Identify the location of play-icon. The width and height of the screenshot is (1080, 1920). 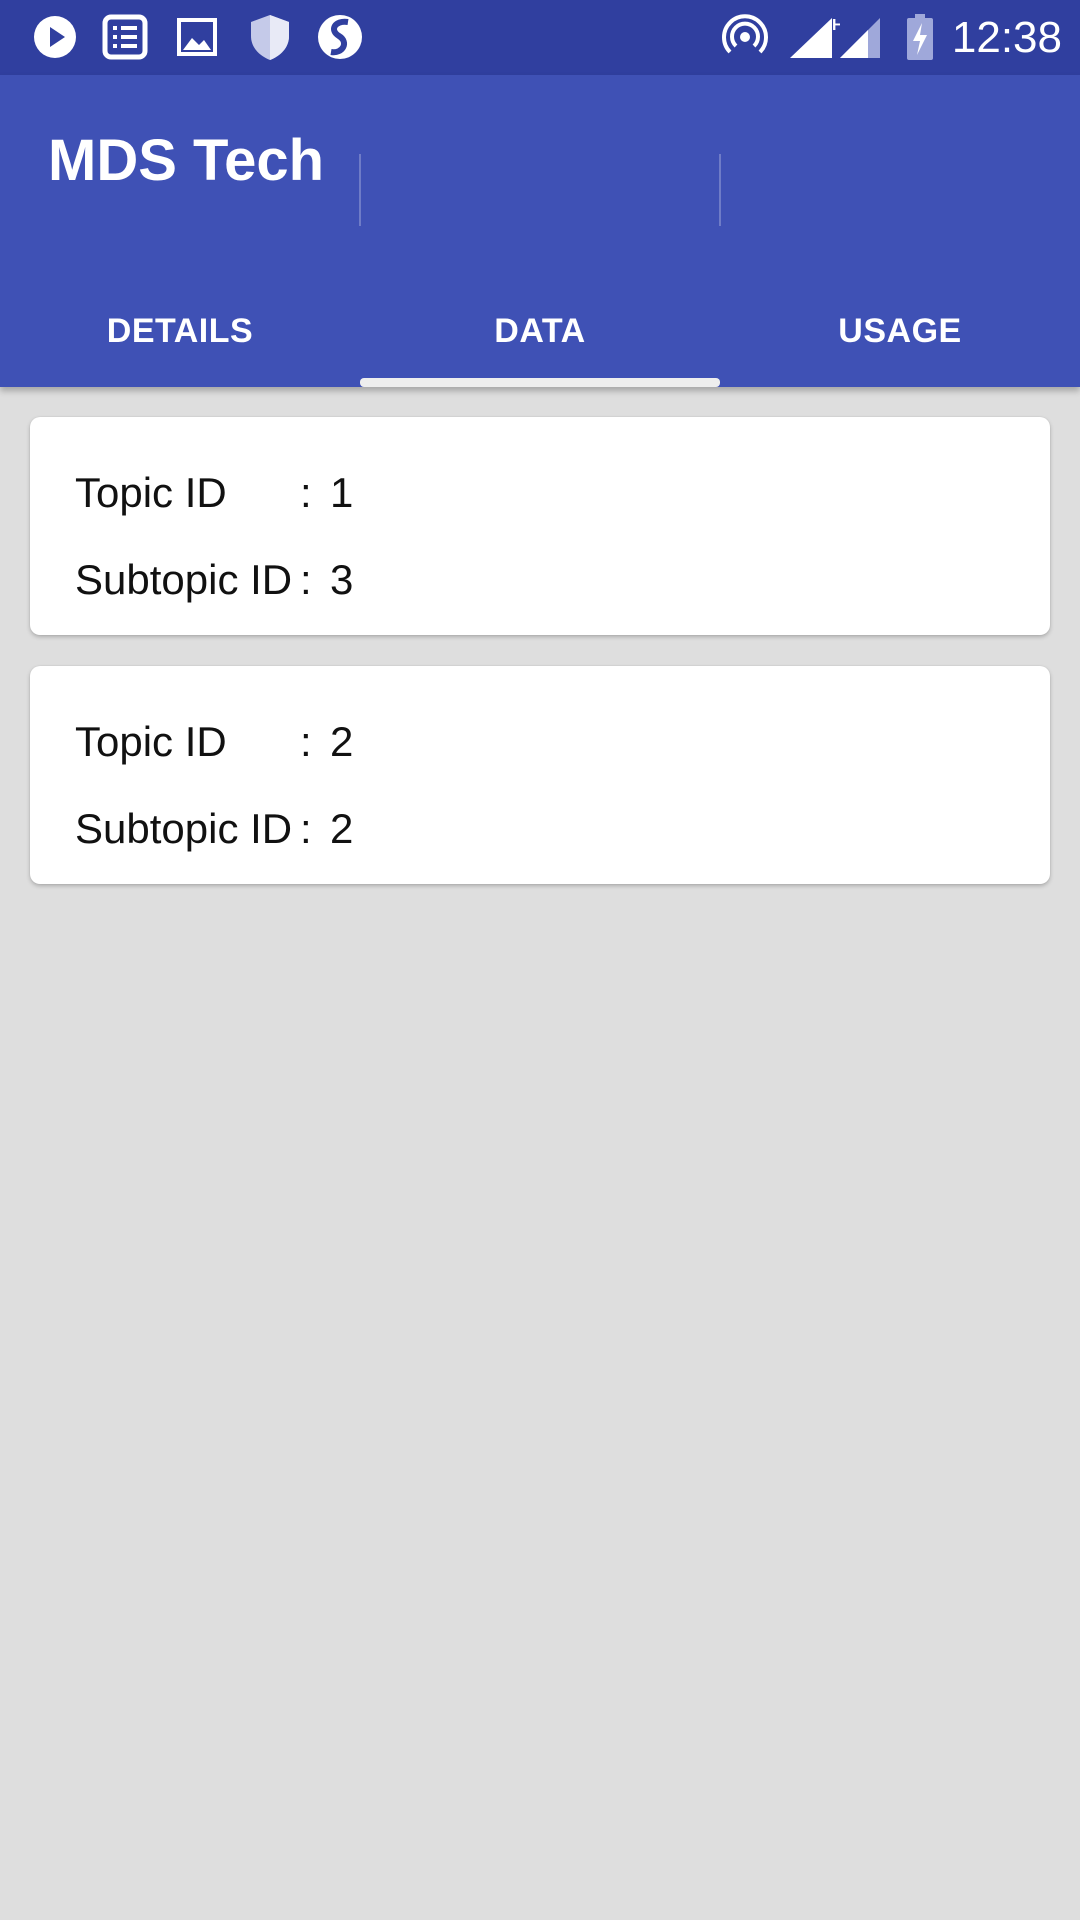
(55, 37).